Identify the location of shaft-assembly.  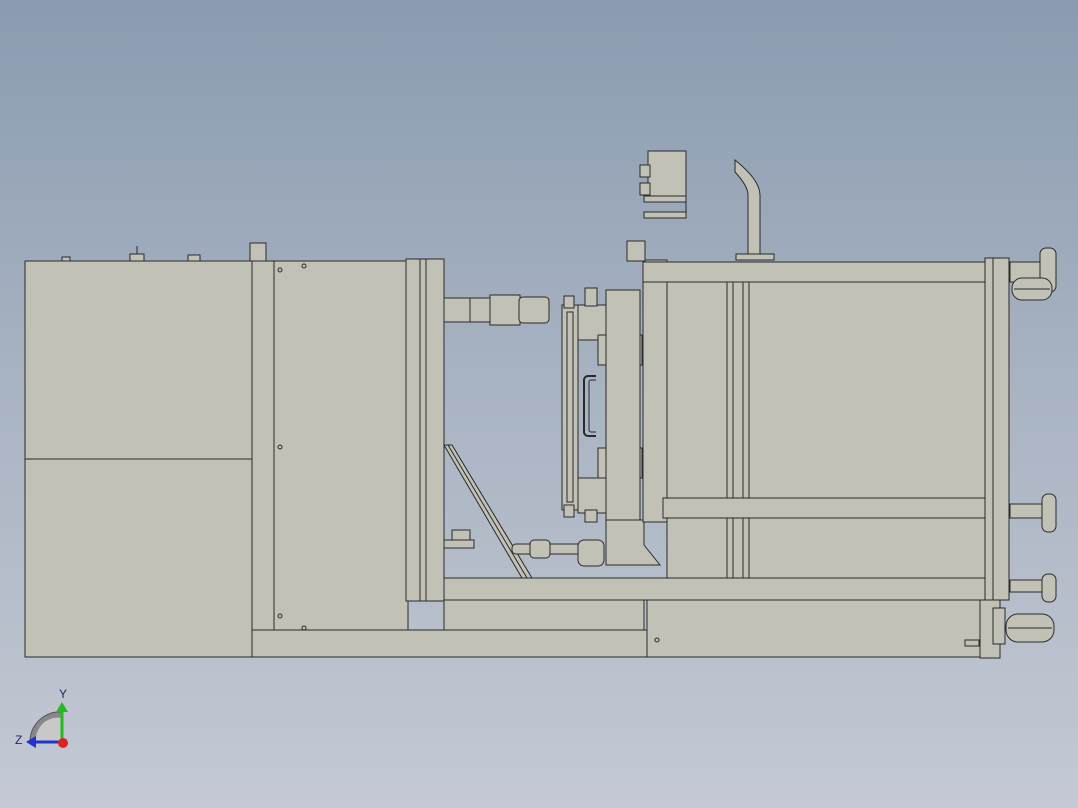
(496, 310).